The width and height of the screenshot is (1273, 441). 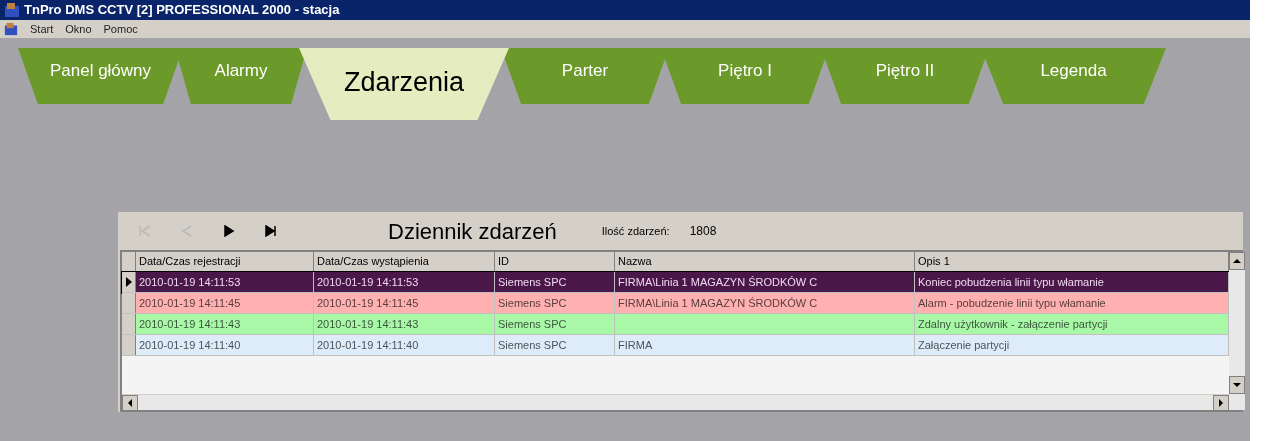 What do you see at coordinates (229, 231) in the screenshot?
I see `nav-next-button` at bounding box center [229, 231].